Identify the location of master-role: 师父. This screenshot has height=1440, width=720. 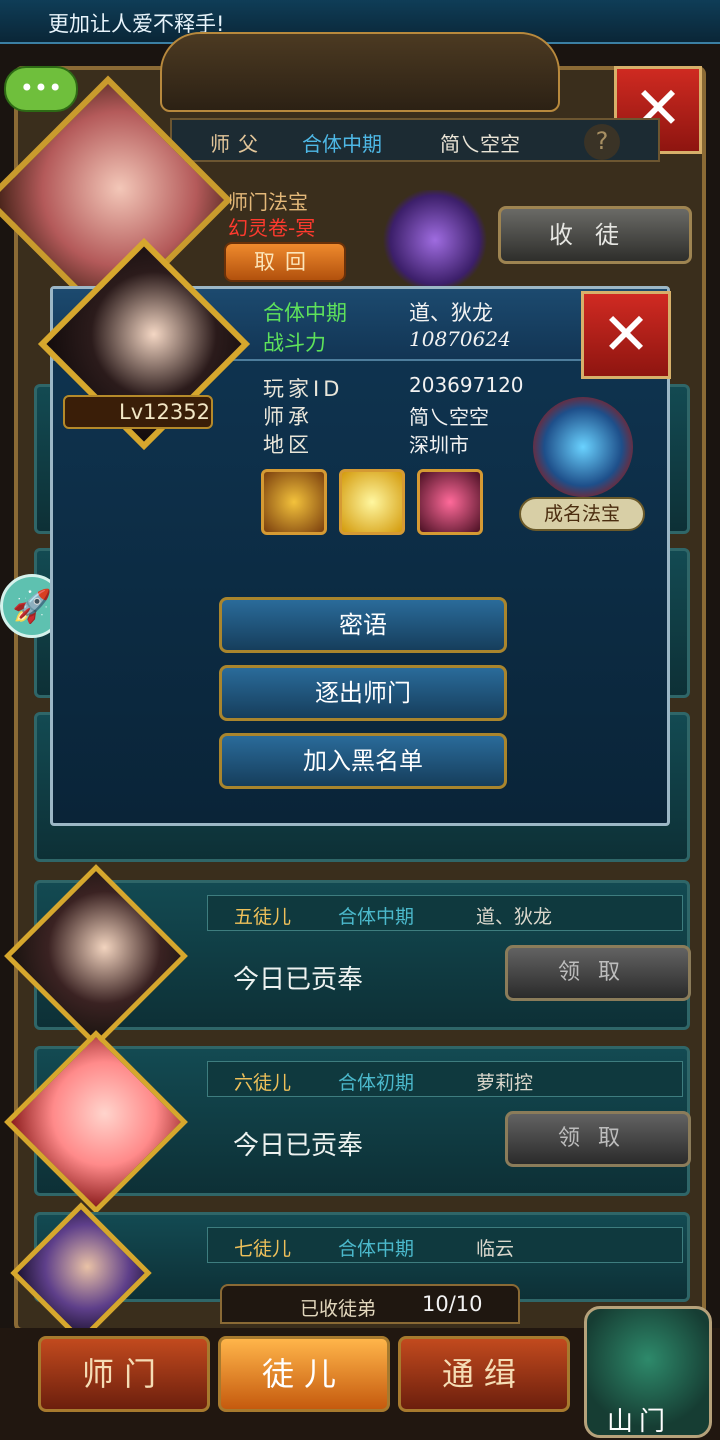
(238, 144).